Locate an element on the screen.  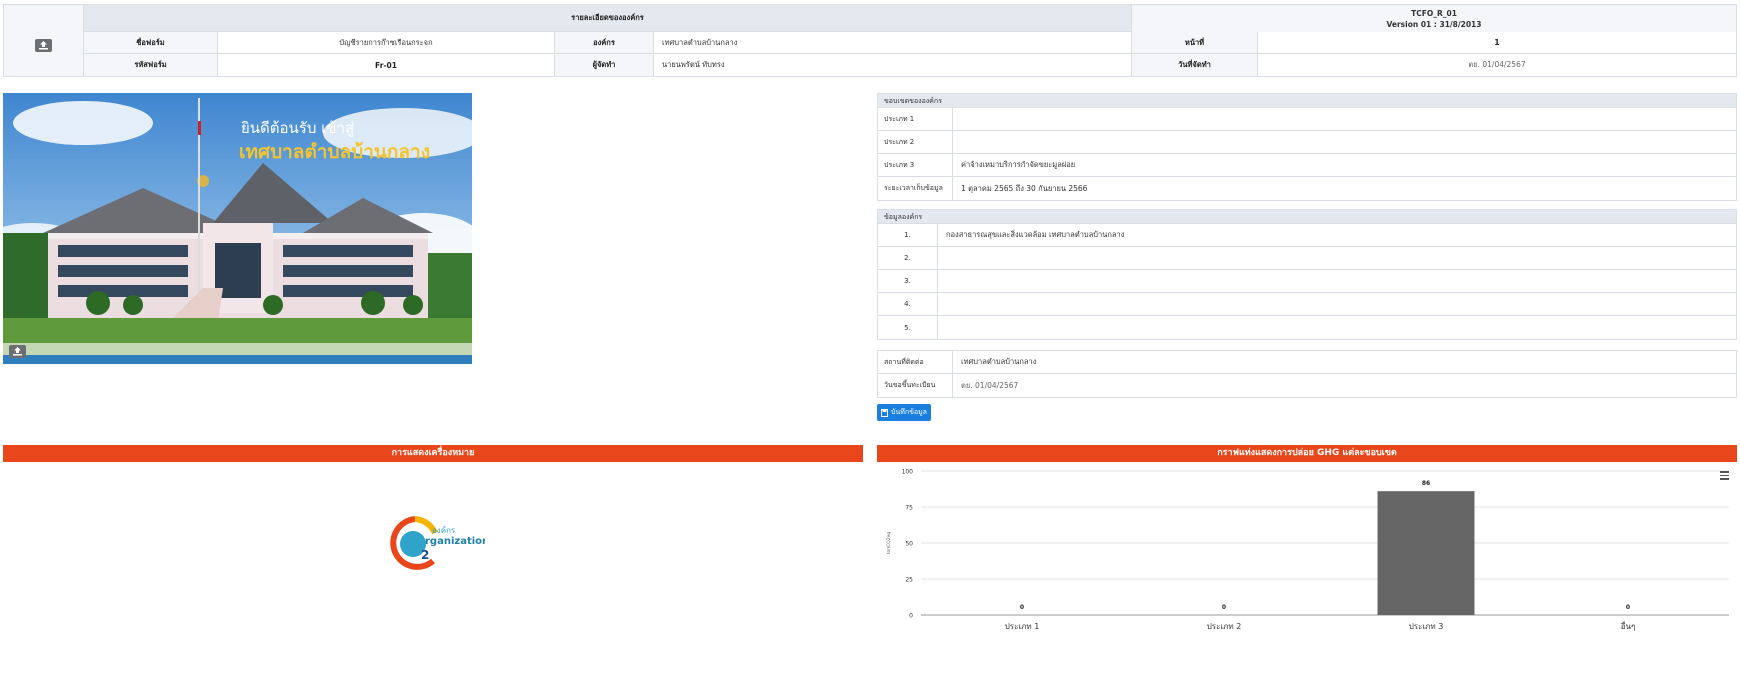
header-title: รายละเอียดขององค์กร is located at coordinates (608, 18).